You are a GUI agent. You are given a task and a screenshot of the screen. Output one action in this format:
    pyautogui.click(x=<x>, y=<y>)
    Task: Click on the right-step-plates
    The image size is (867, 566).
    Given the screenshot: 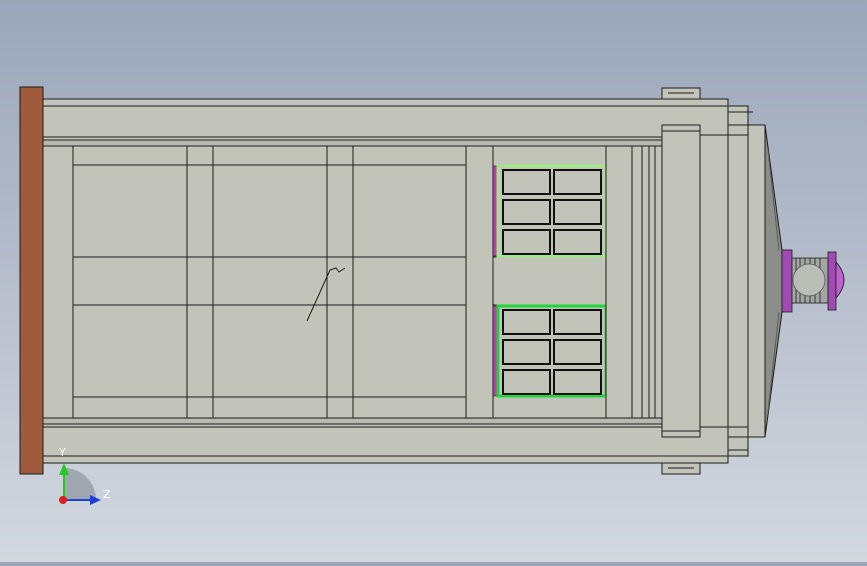 What is the action you would take?
    pyautogui.click(x=634, y=282)
    